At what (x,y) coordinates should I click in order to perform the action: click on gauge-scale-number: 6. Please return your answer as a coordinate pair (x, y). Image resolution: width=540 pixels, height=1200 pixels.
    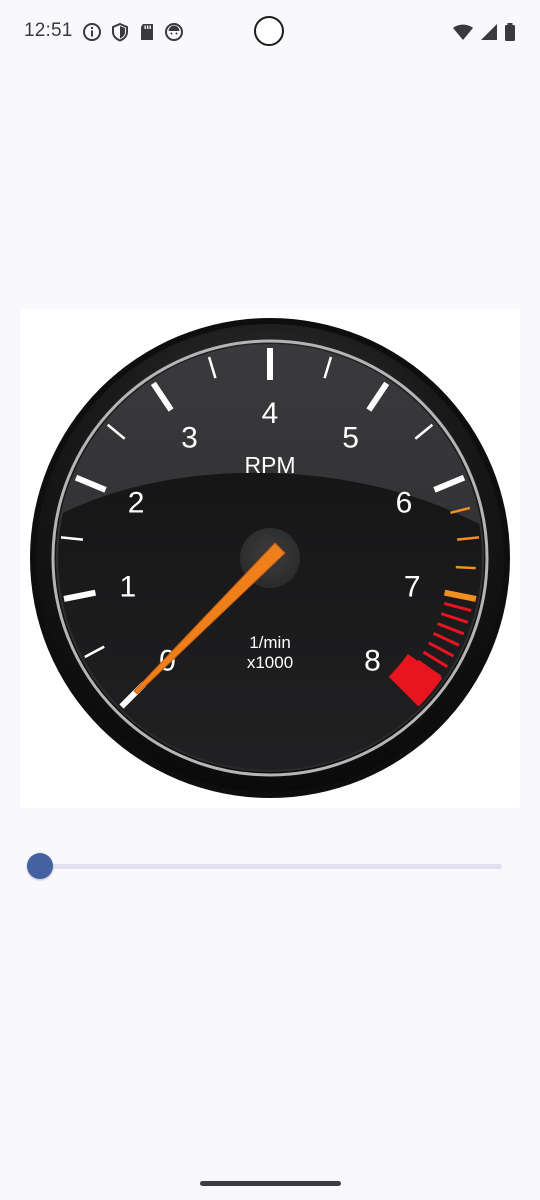
    Looking at the image, I should click on (404, 503).